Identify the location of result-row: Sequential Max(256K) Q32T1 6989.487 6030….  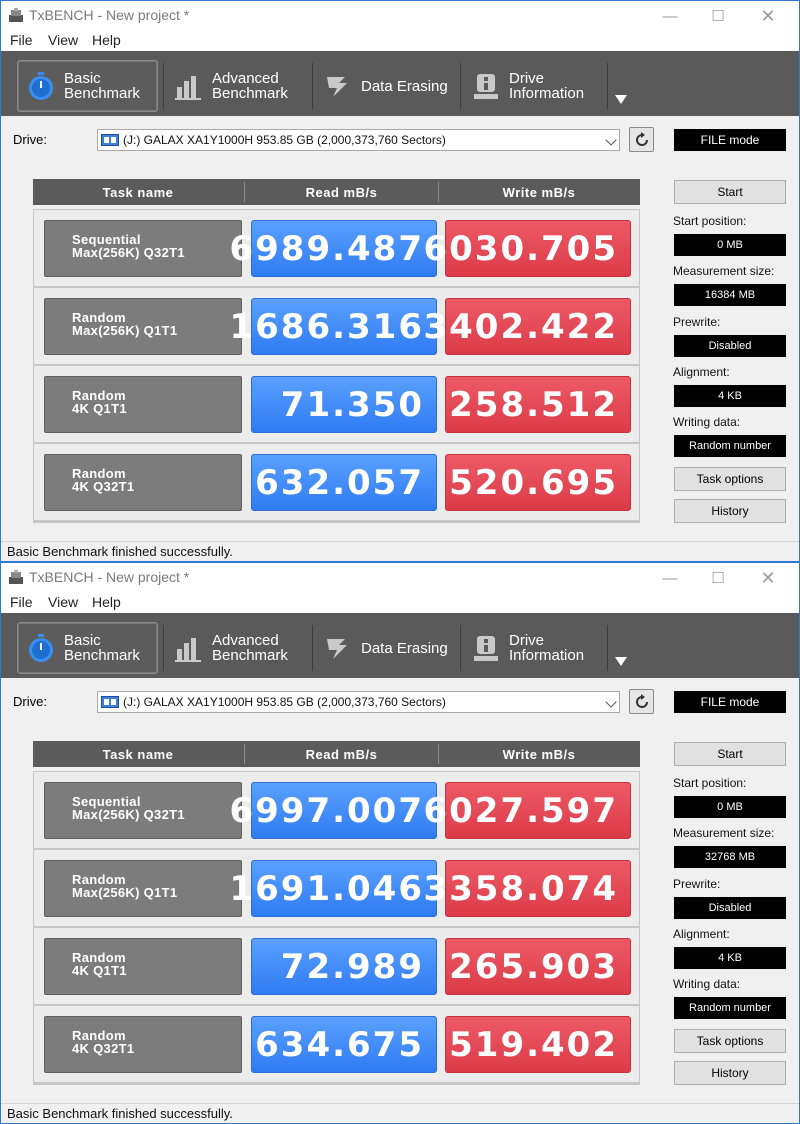
(336, 249).